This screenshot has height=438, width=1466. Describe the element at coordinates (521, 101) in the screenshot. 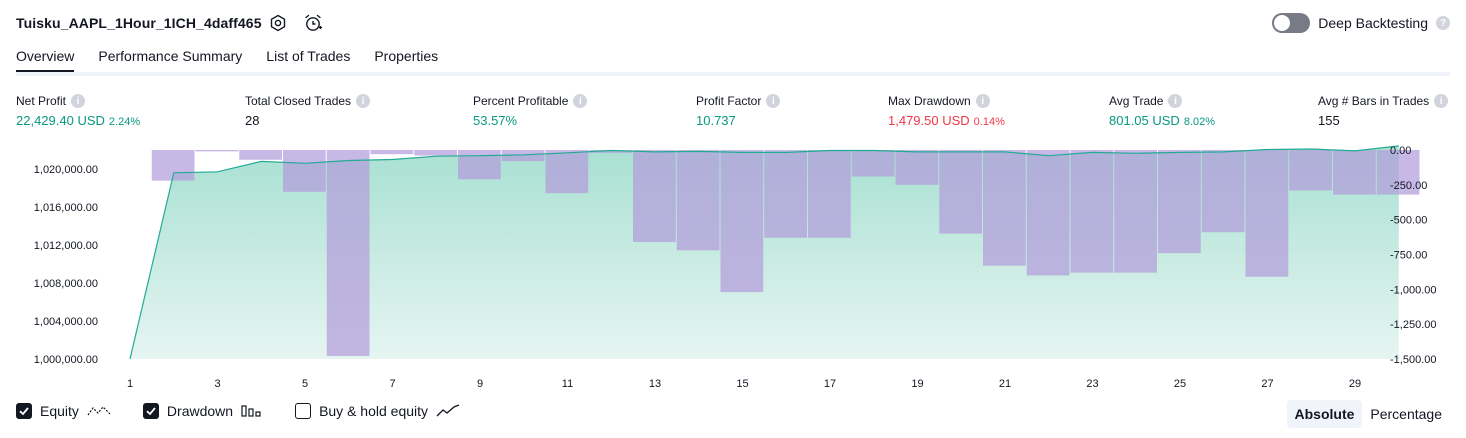

I see `metric-label: Percent Profitable` at that location.